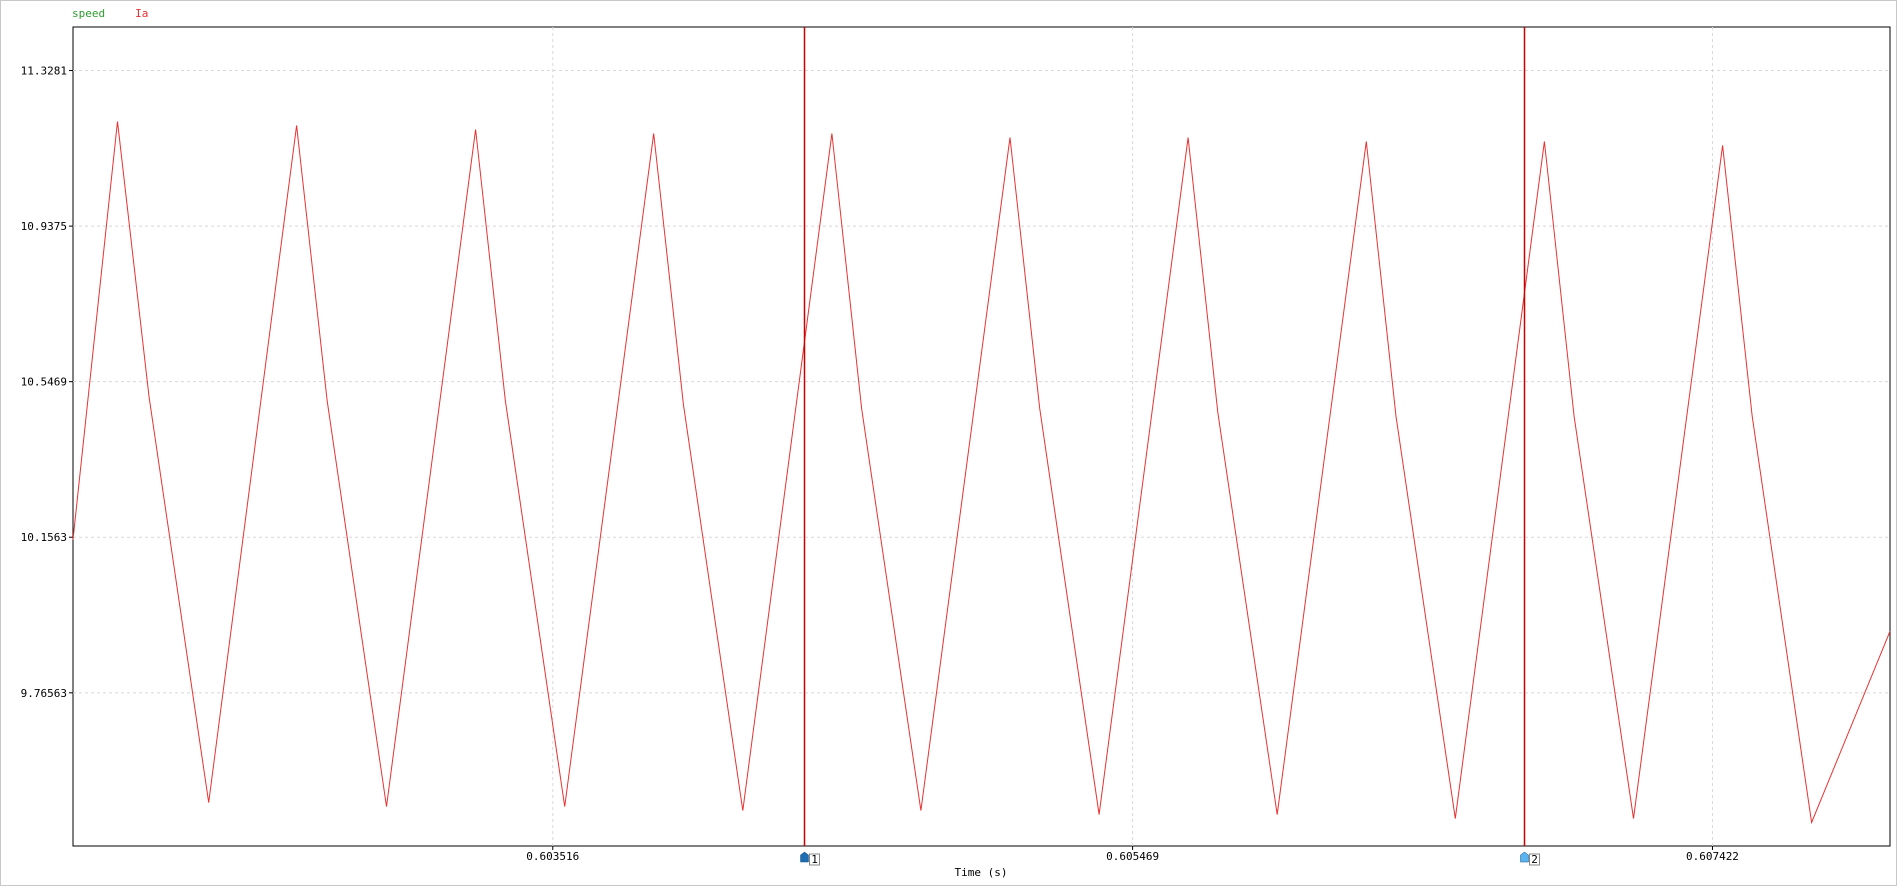  What do you see at coordinates (44, 71) in the screenshot?
I see `y-tick-label: 11.3281` at bounding box center [44, 71].